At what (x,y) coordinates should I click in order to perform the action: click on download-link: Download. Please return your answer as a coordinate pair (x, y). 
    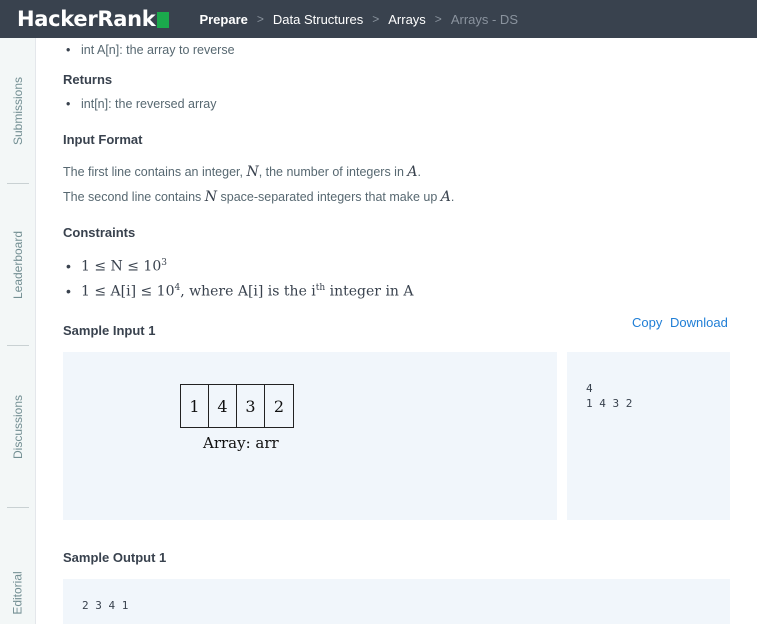
    Looking at the image, I should click on (699, 322).